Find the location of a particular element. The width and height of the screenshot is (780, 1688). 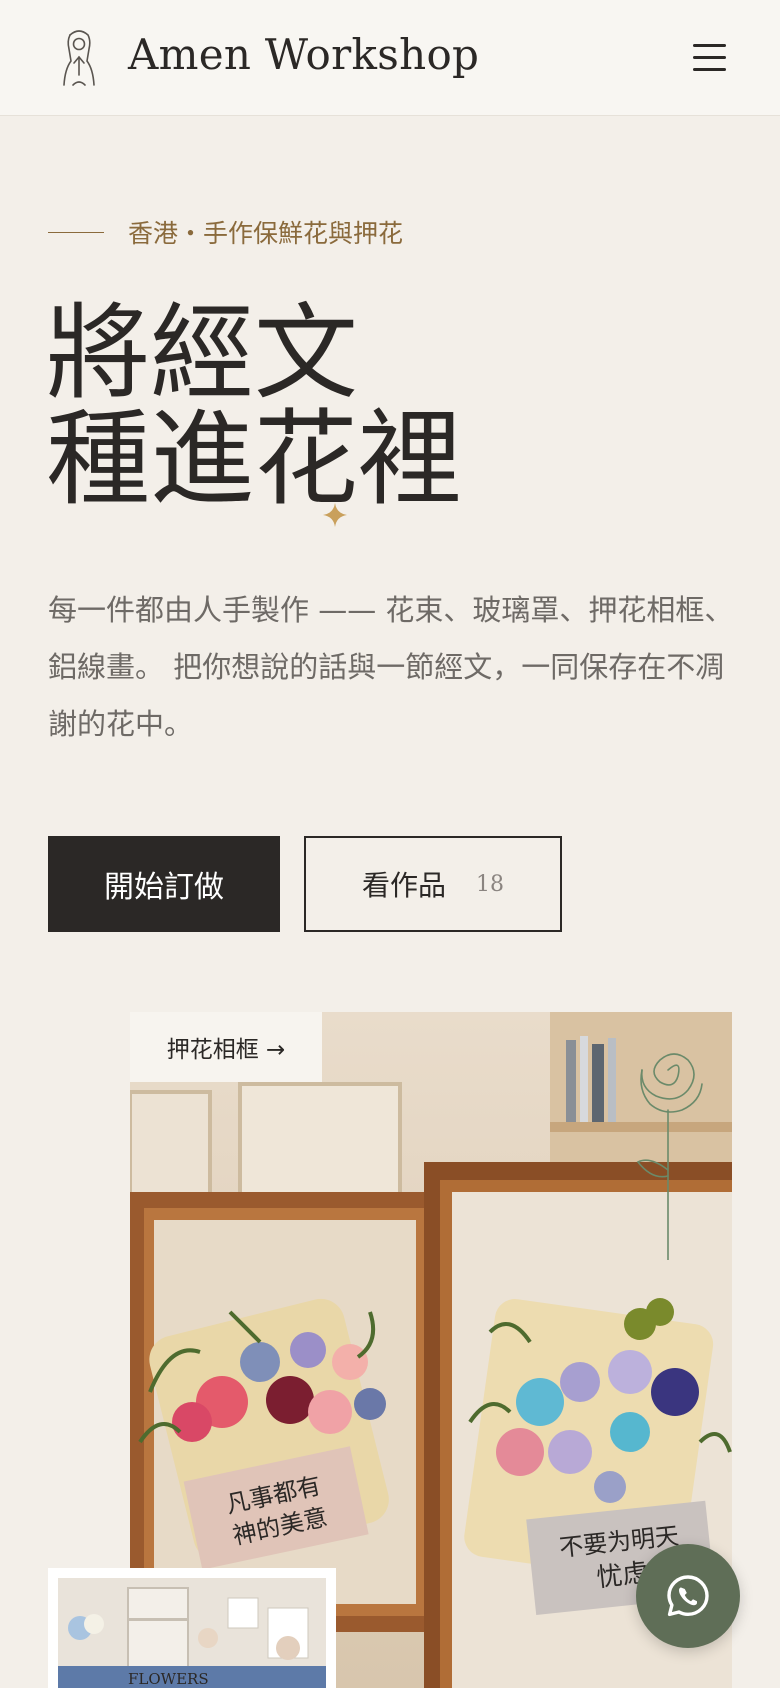

hero-eyebrow: 香港・手作保鮮花與押花 is located at coordinates (225, 232).